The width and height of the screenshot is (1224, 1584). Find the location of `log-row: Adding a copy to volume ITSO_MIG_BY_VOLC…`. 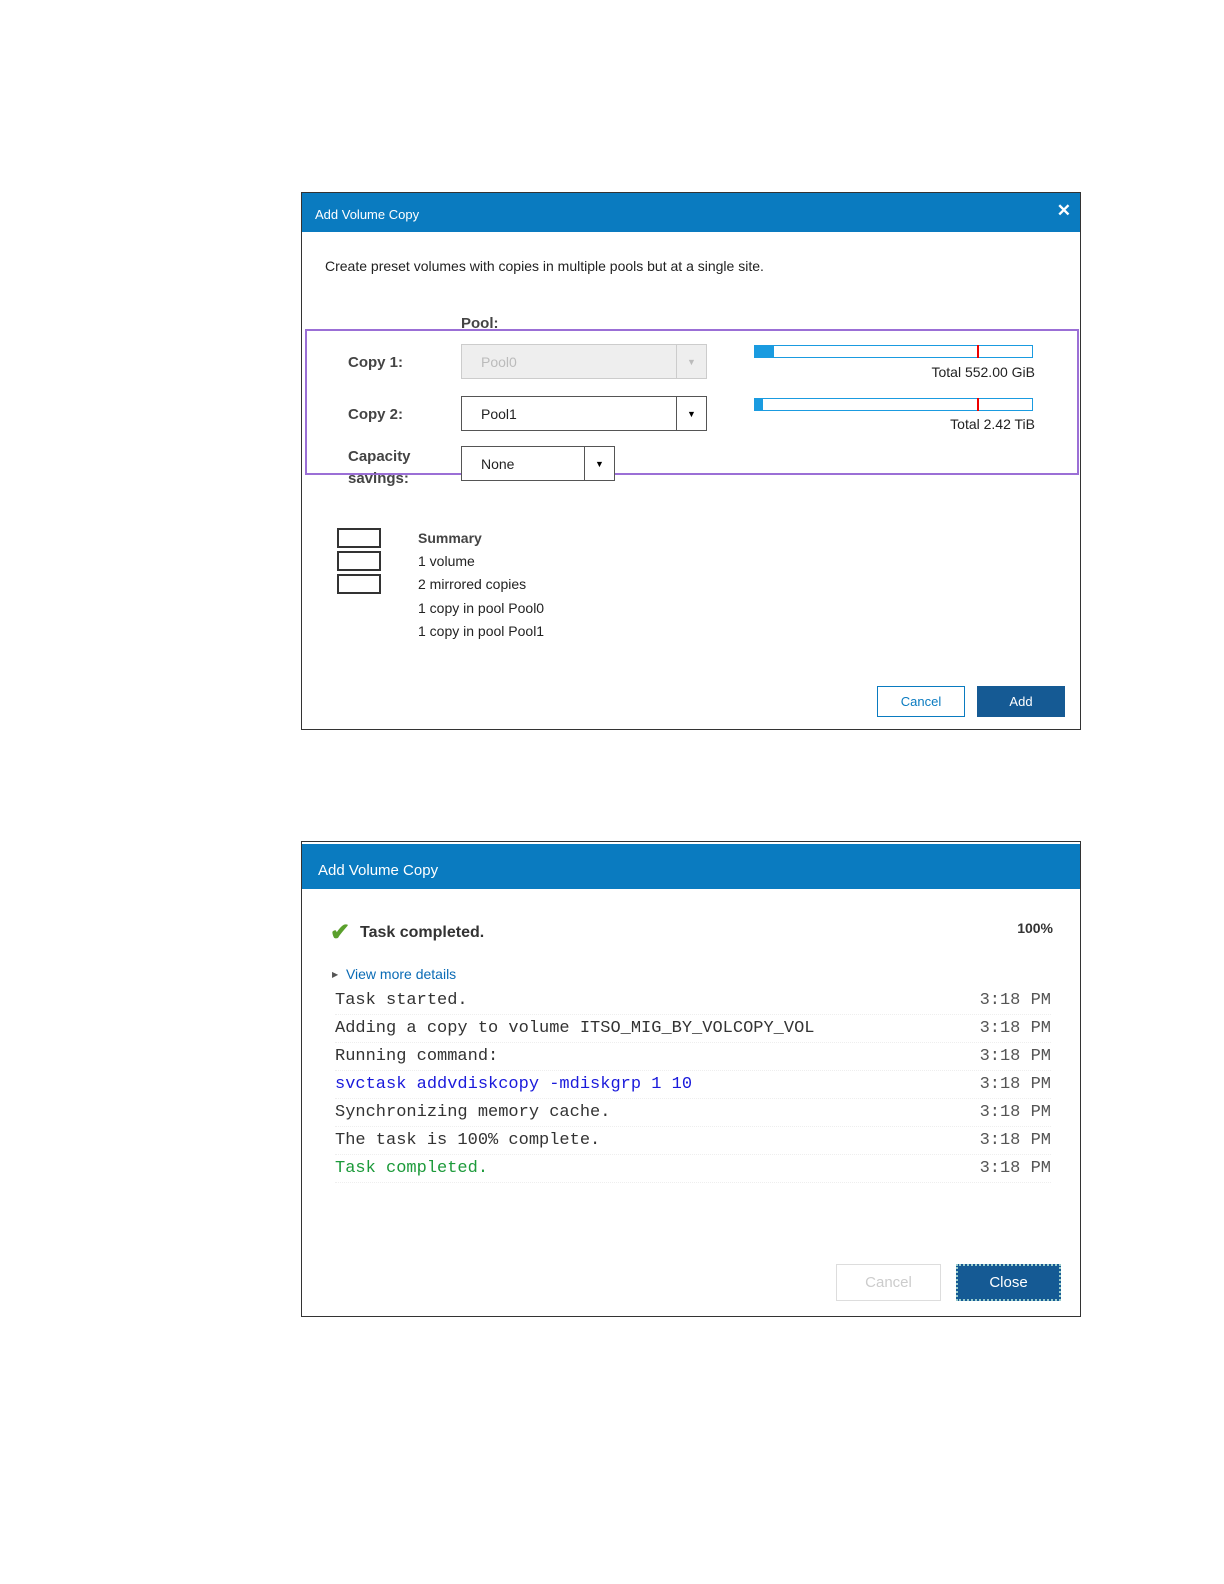

log-row: Adding a copy to volume ITSO_MIG_BY_VOLC… is located at coordinates (693, 1029).